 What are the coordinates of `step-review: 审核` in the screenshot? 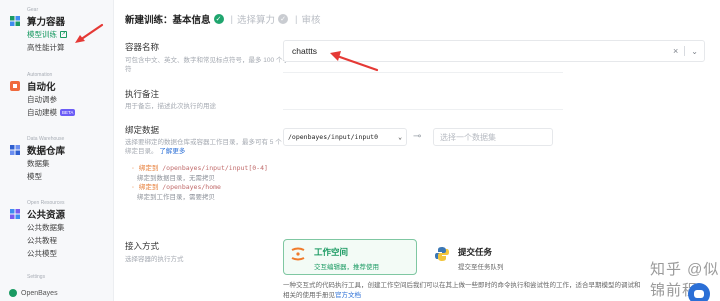 It's located at (310, 19).